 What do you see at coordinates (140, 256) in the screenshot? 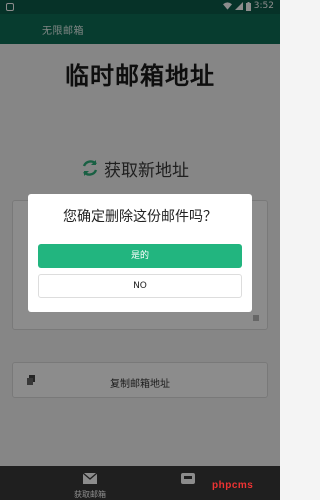
I see `confirm-button: 是的` at bounding box center [140, 256].